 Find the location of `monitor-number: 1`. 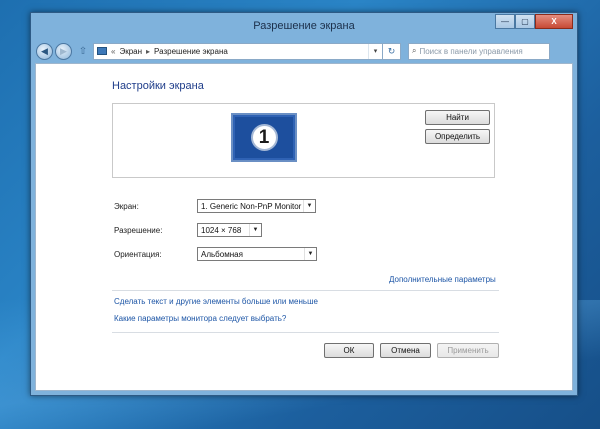

monitor-number: 1 is located at coordinates (264, 137).